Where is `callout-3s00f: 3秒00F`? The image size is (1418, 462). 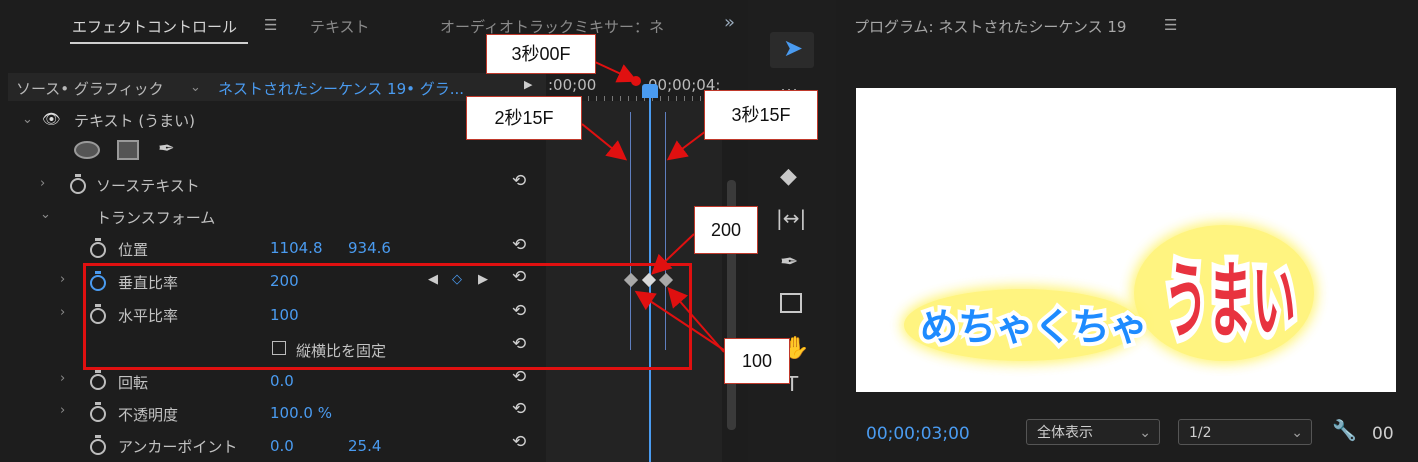
callout-3s00f: 3秒00F is located at coordinates (541, 54).